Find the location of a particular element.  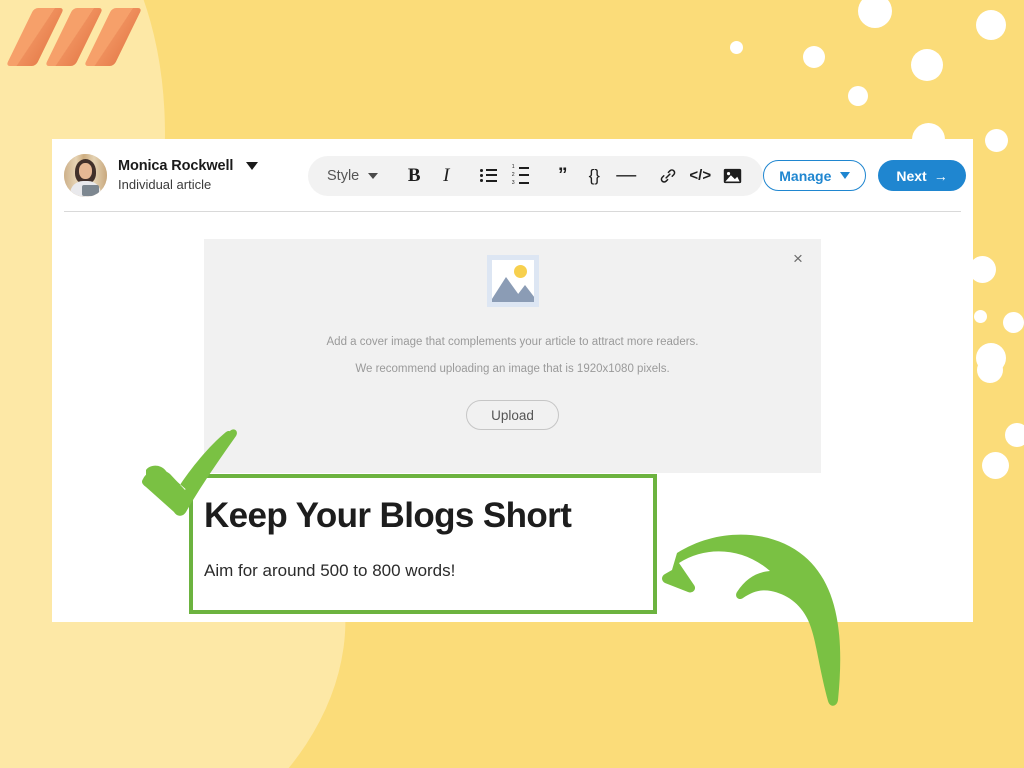

manage-button: Manage is located at coordinates (815, 175).